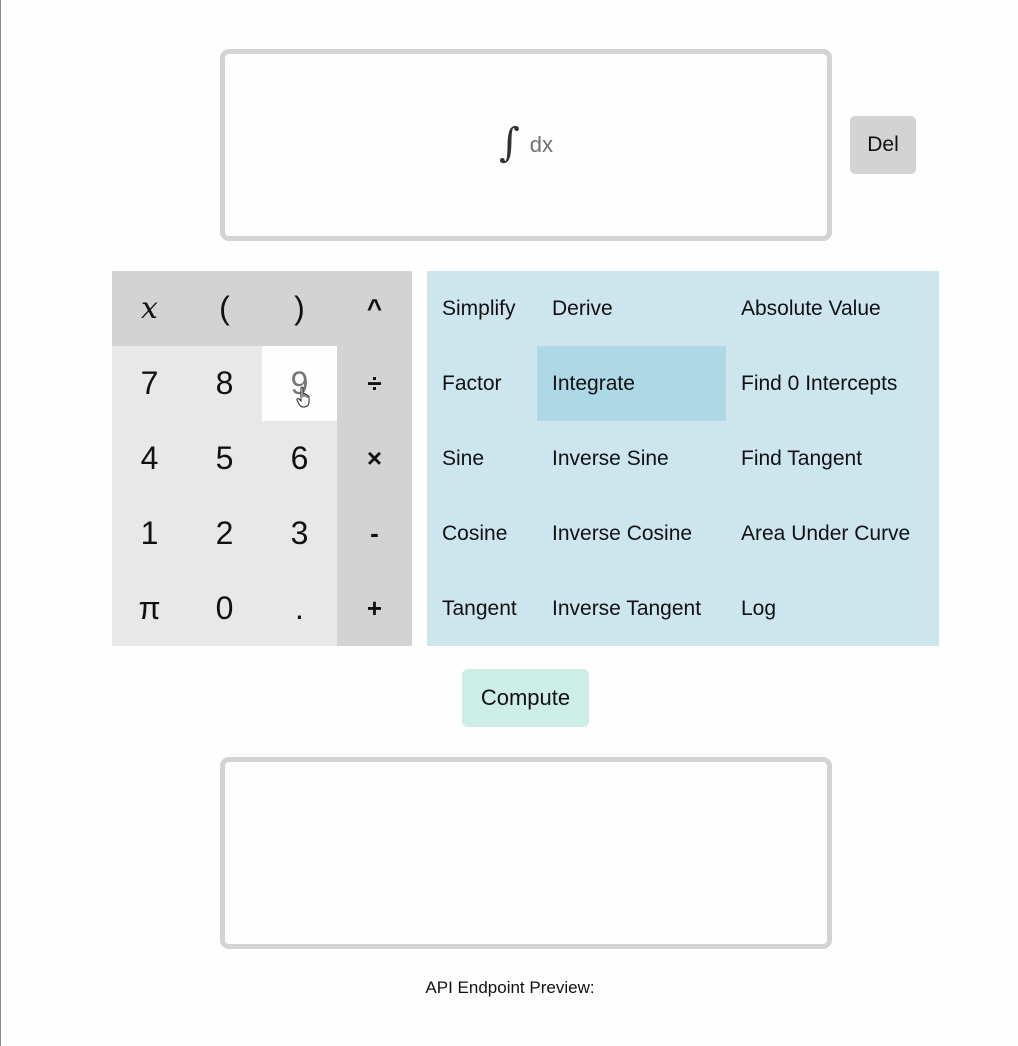 The width and height of the screenshot is (1018, 1046). What do you see at coordinates (832, 458) in the screenshot?
I see `fn-find-tangent: Find Tangent` at bounding box center [832, 458].